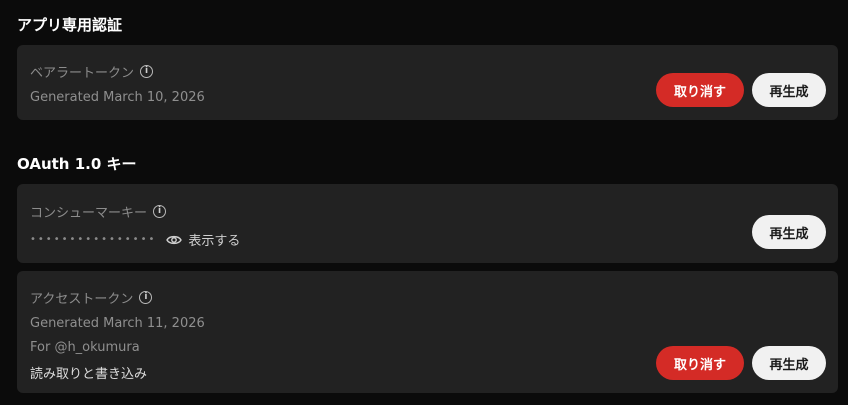 The image size is (848, 405). I want to click on consumer-key-label-row: コンシューマーキー i, so click(98, 211).